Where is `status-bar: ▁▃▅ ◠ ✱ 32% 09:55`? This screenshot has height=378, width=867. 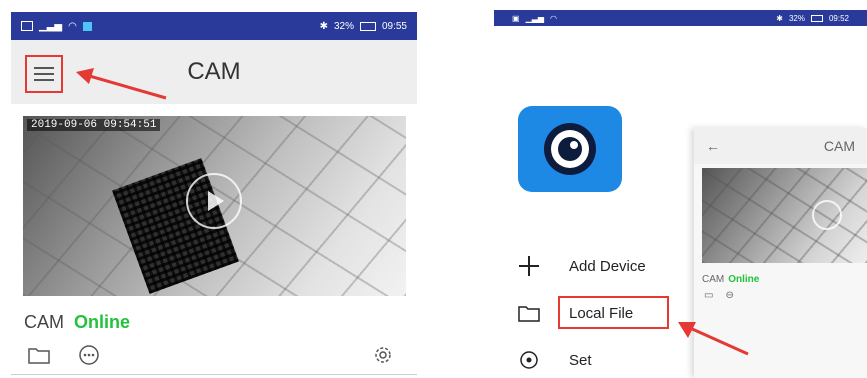
status-bar: ▁▃▅ ◠ ✱ 32% 09:55 is located at coordinates (214, 26).